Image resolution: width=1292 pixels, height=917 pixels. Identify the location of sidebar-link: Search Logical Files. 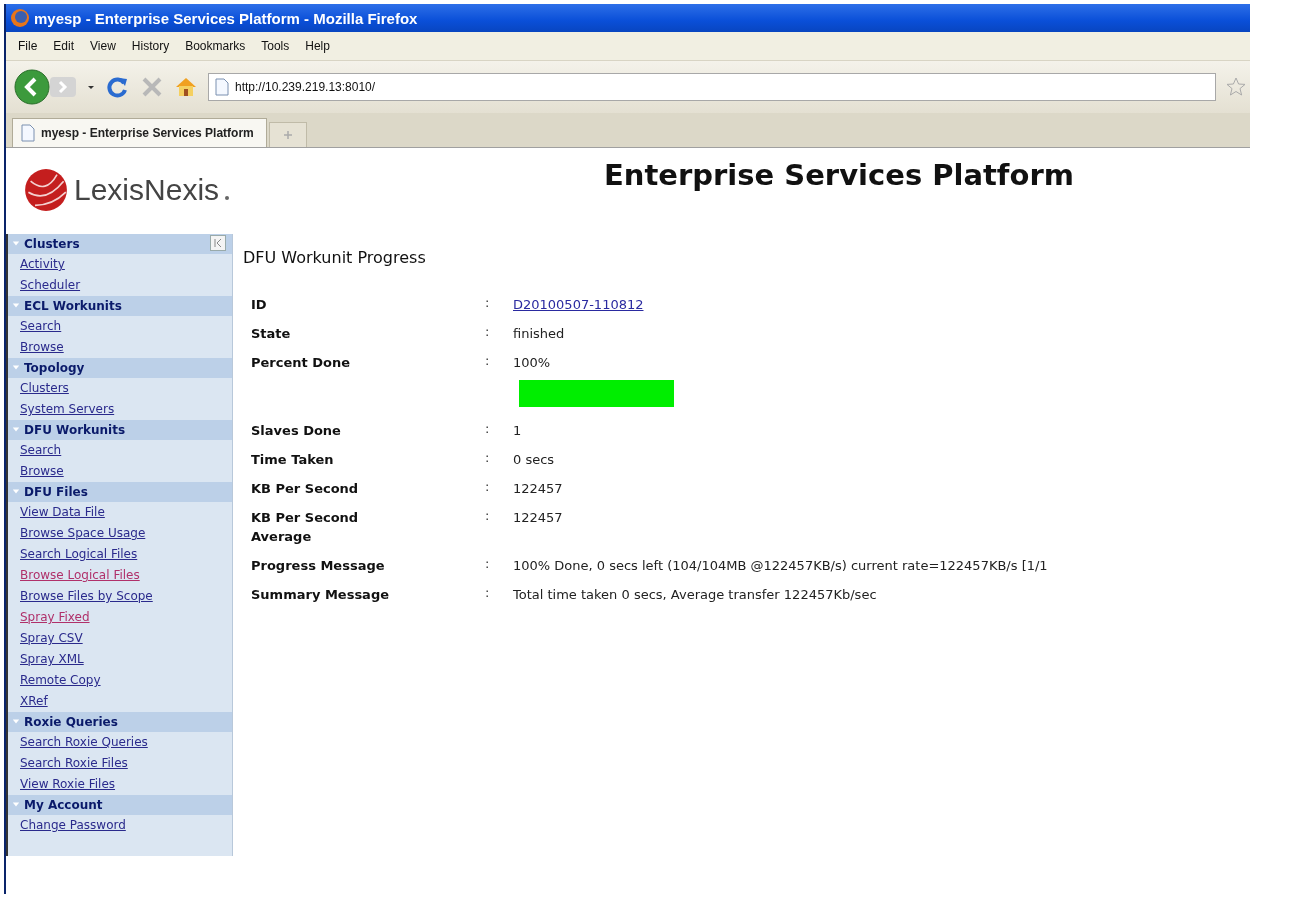
(73, 554).